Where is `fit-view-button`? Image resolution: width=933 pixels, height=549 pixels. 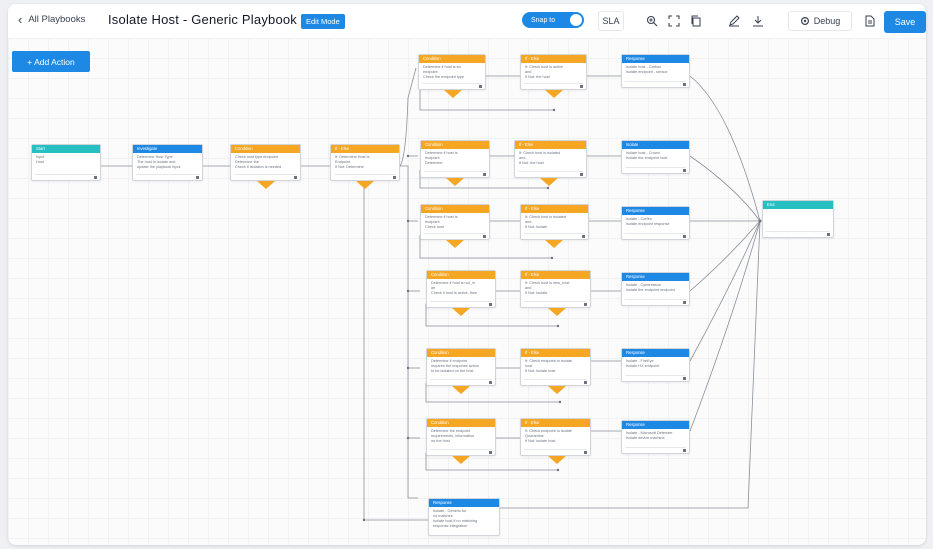 fit-view-button is located at coordinates (674, 21).